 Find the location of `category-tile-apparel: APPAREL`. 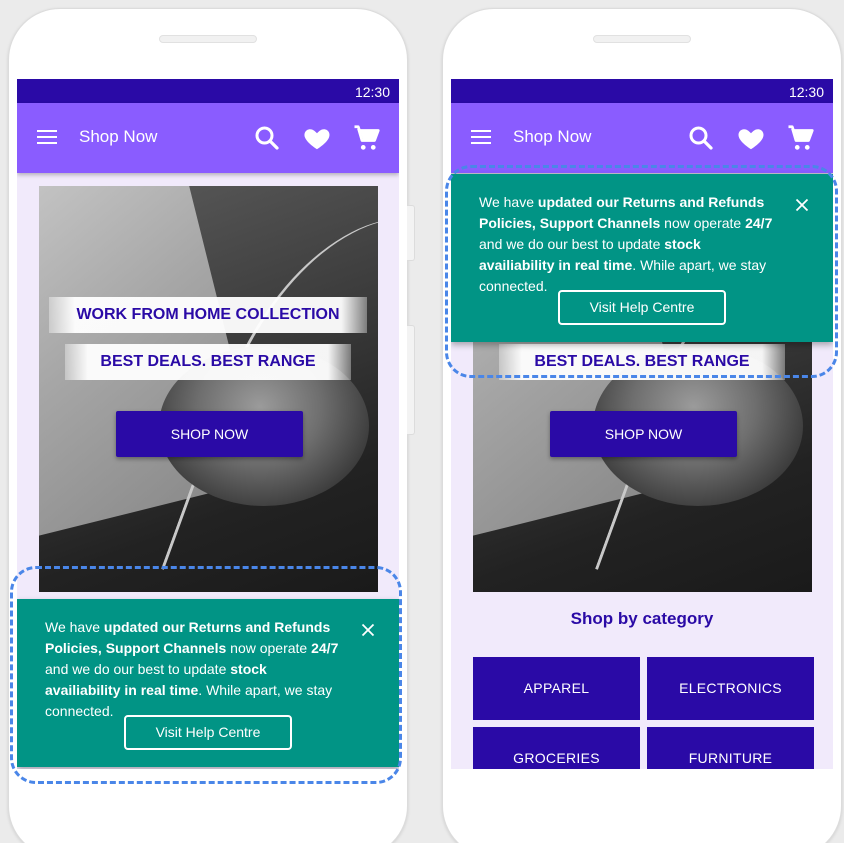

category-tile-apparel: APPAREL is located at coordinates (556, 688).